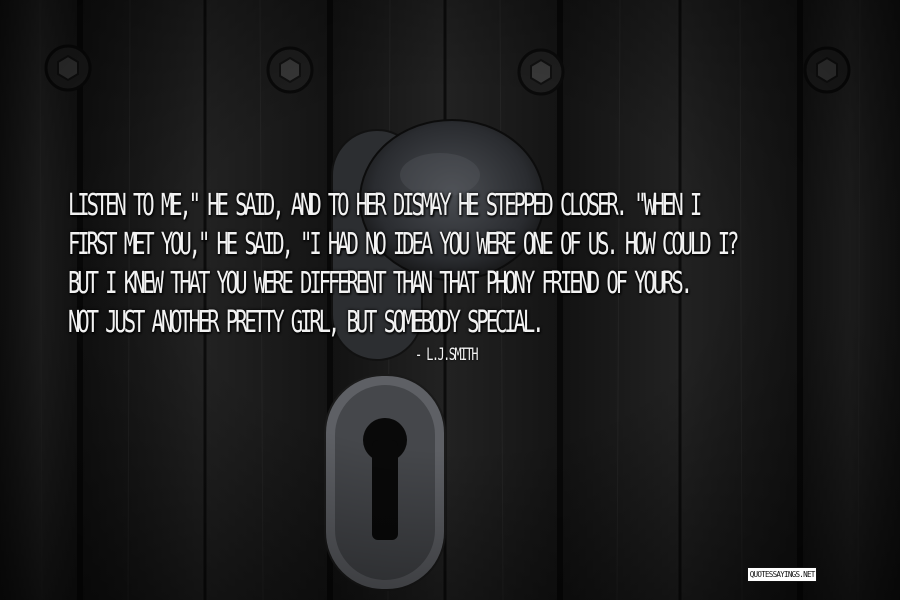 Image resolution: width=900 pixels, height=600 pixels. What do you see at coordinates (447, 355) in the screenshot?
I see `quote-author: - L.J.SMITH` at bounding box center [447, 355].